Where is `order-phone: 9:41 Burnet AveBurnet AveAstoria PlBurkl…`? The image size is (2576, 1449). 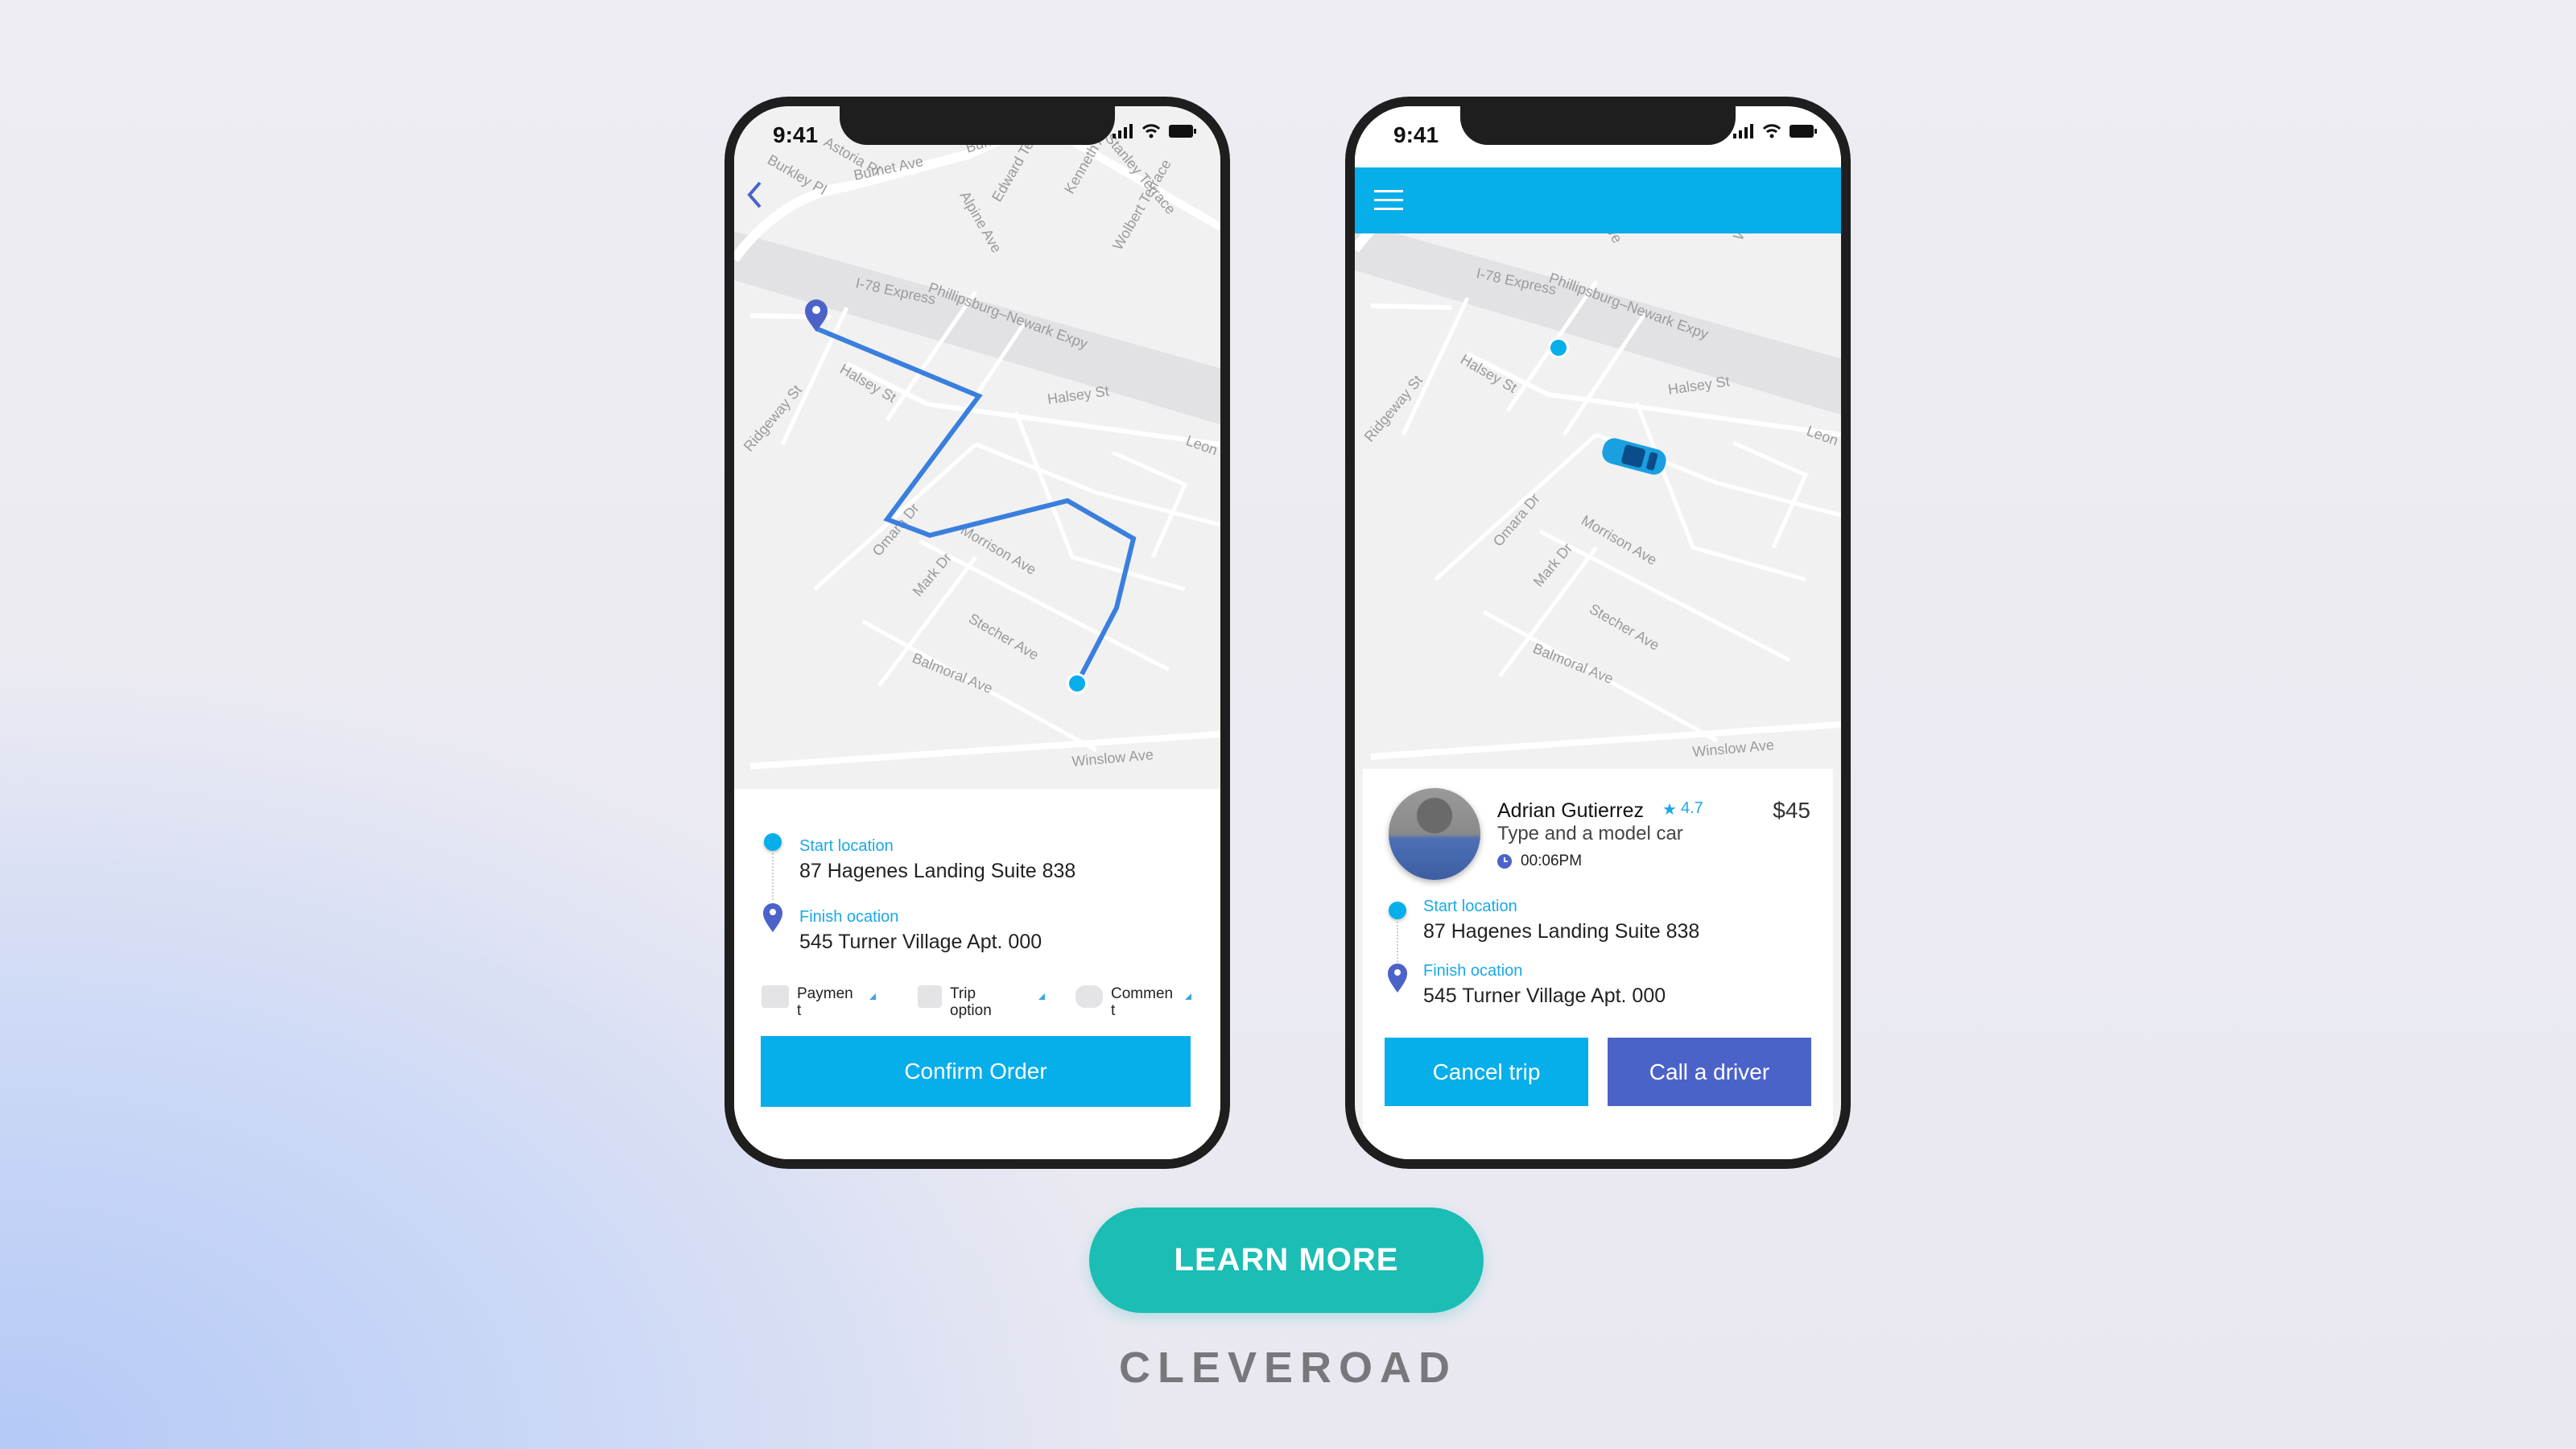
order-phone: 9:41 Burnet AveBurnet AveAstoria PlBurkl… is located at coordinates (977, 633).